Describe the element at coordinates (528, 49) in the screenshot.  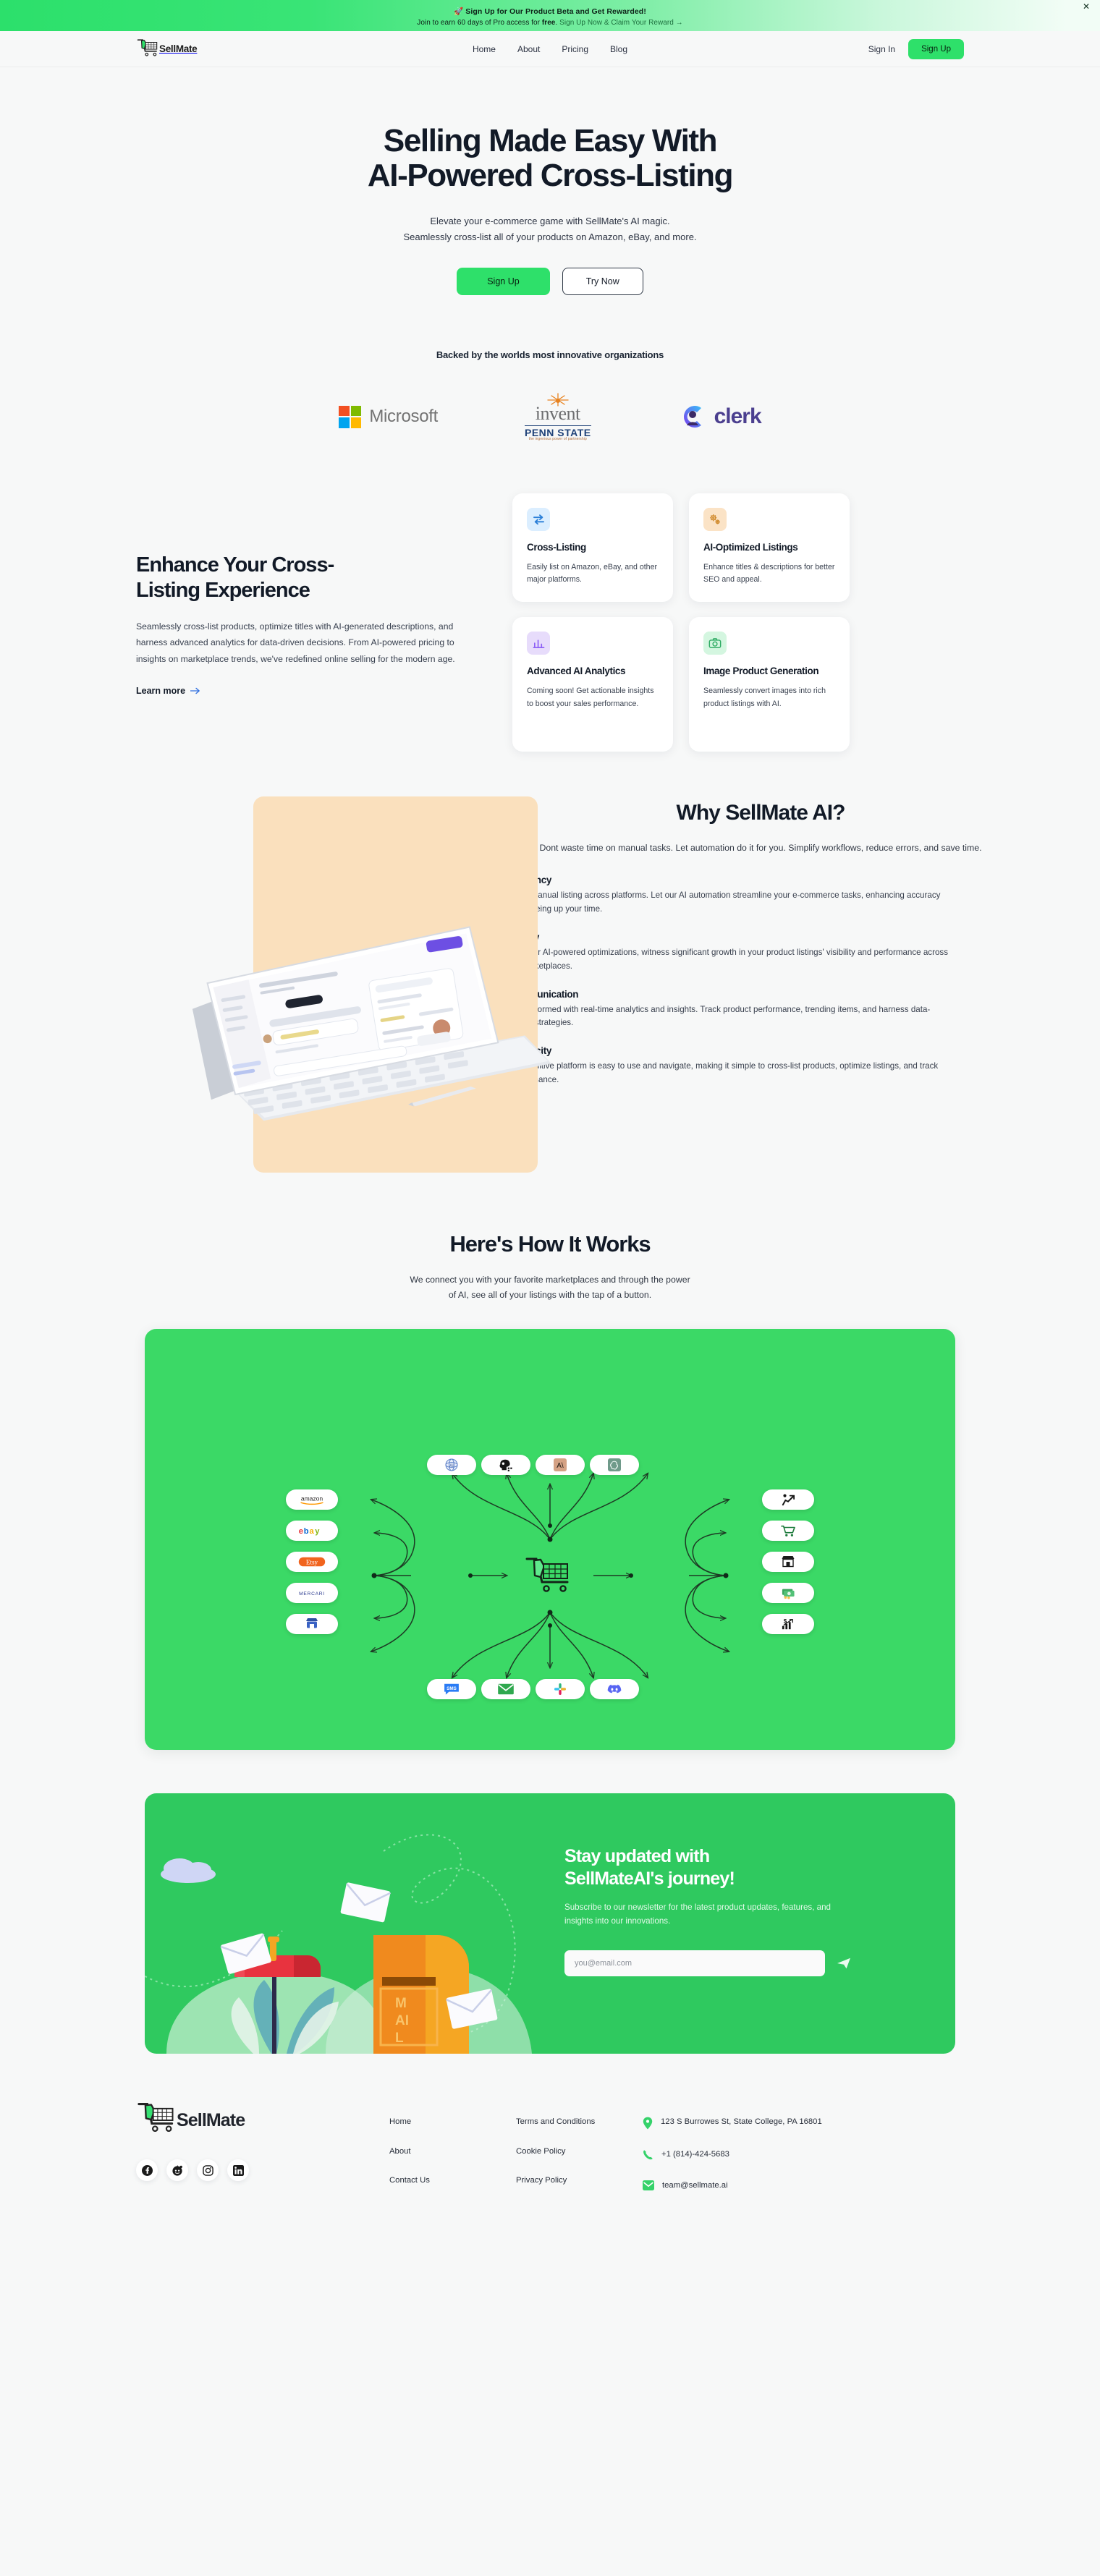
I see `nav-item-about: About` at that location.